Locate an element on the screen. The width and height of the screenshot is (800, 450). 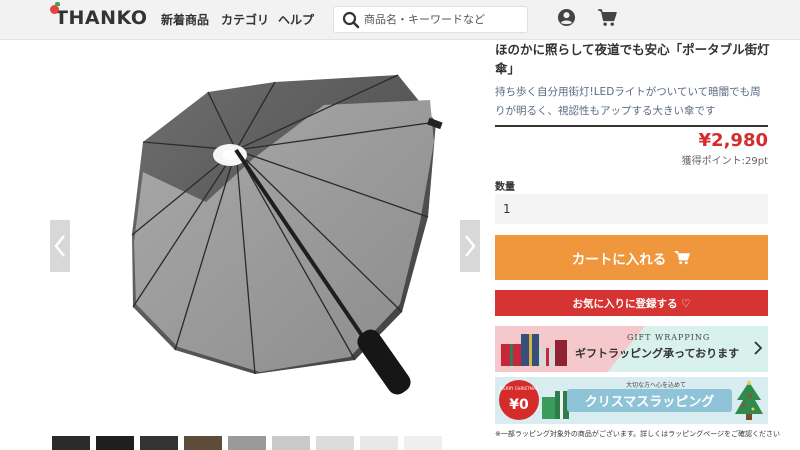
nav-new-items: 新着商品 is located at coordinates (185, 19).